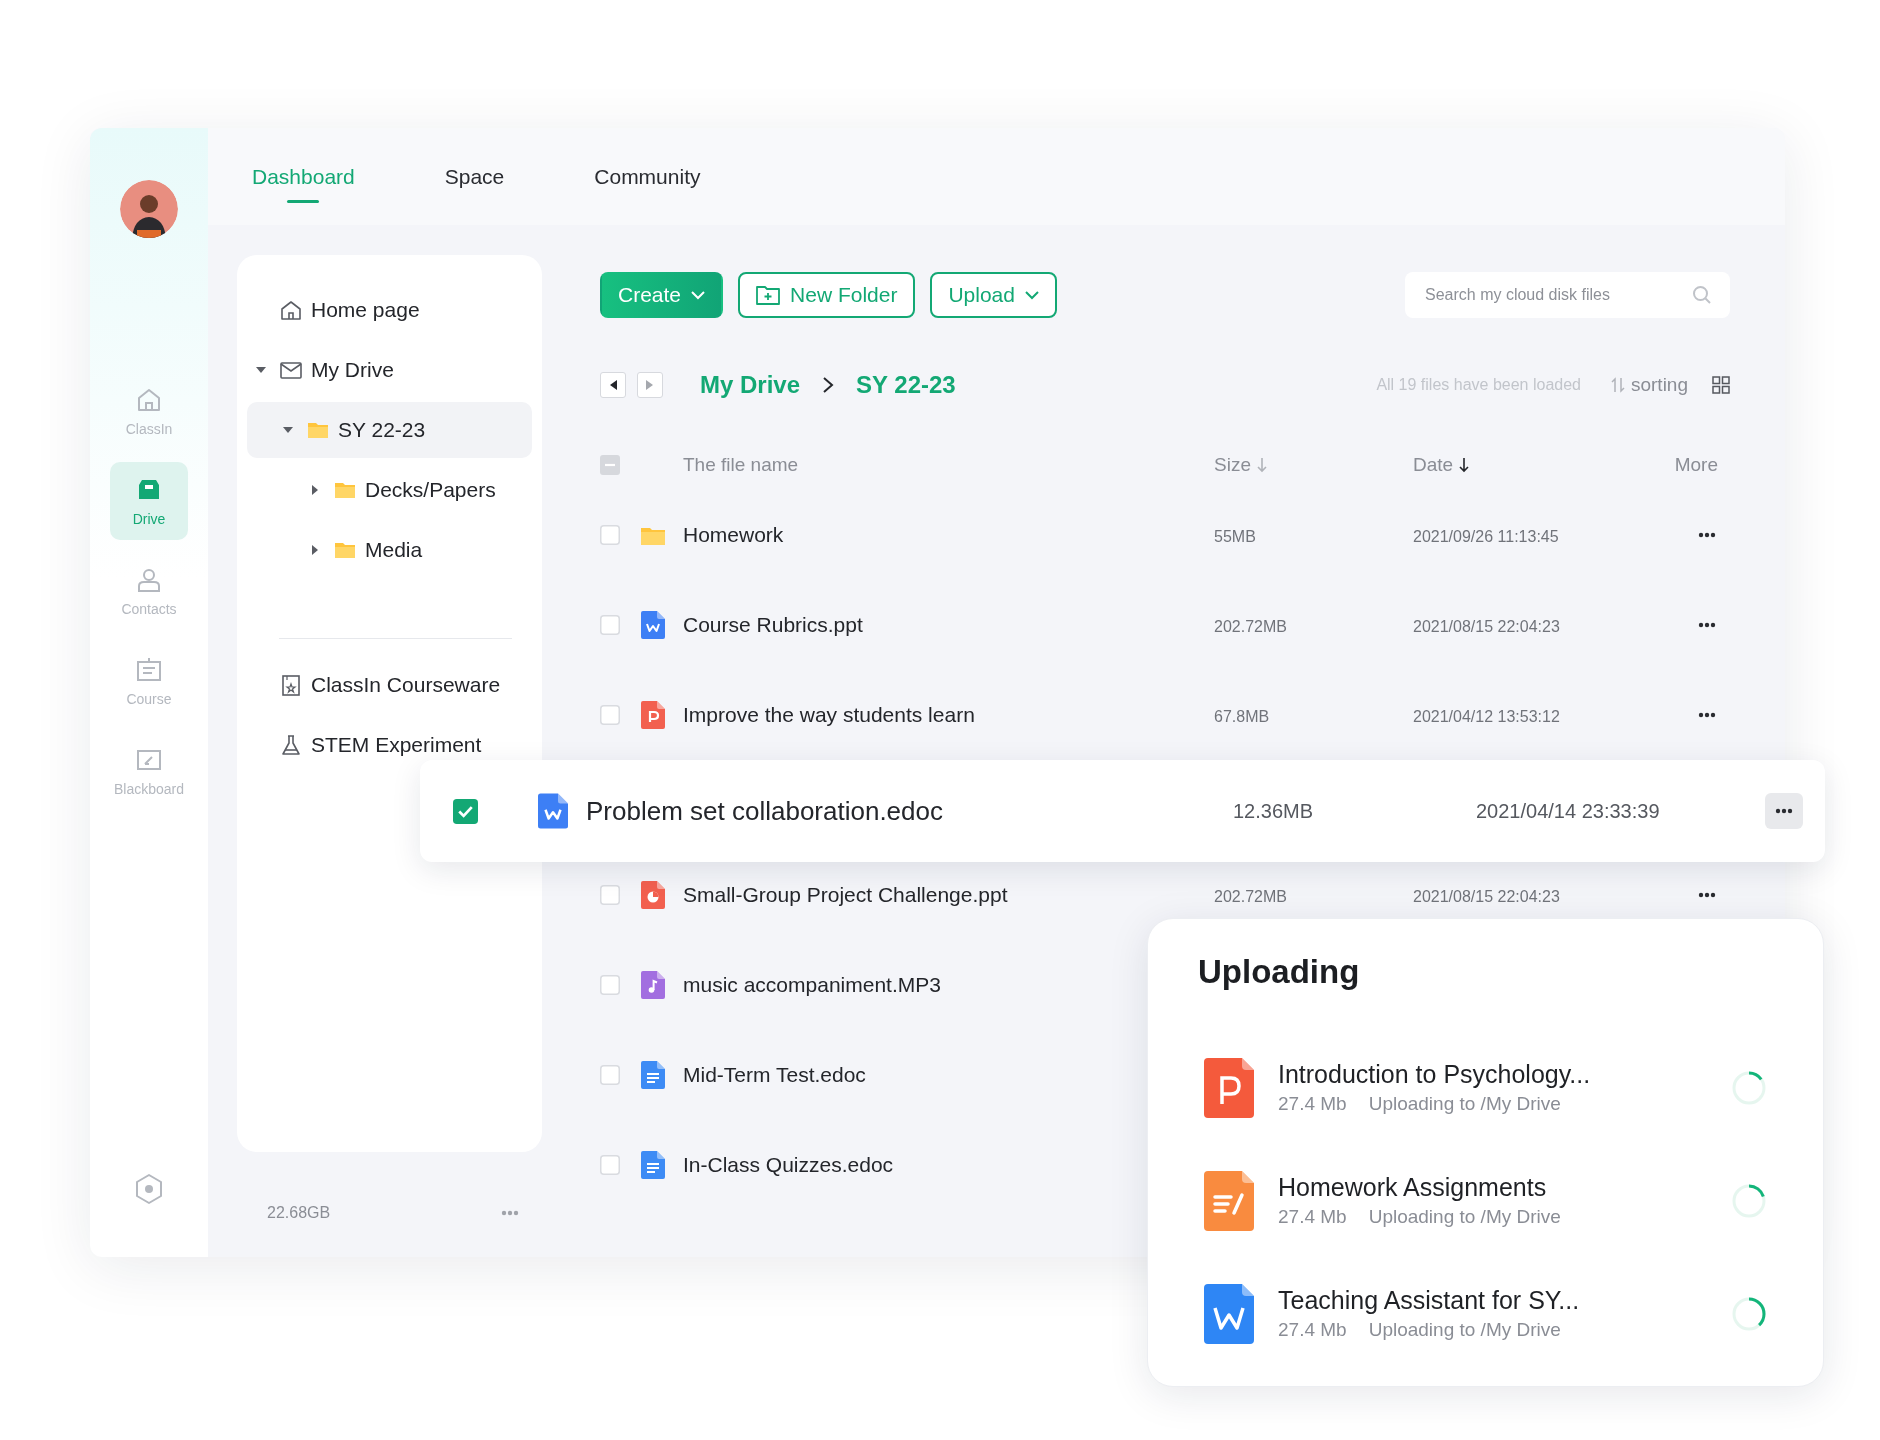  What do you see at coordinates (1567, 295) in the screenshot?
I see `search-field: Search my cloud disk files` at bounding box center [1567, 295].